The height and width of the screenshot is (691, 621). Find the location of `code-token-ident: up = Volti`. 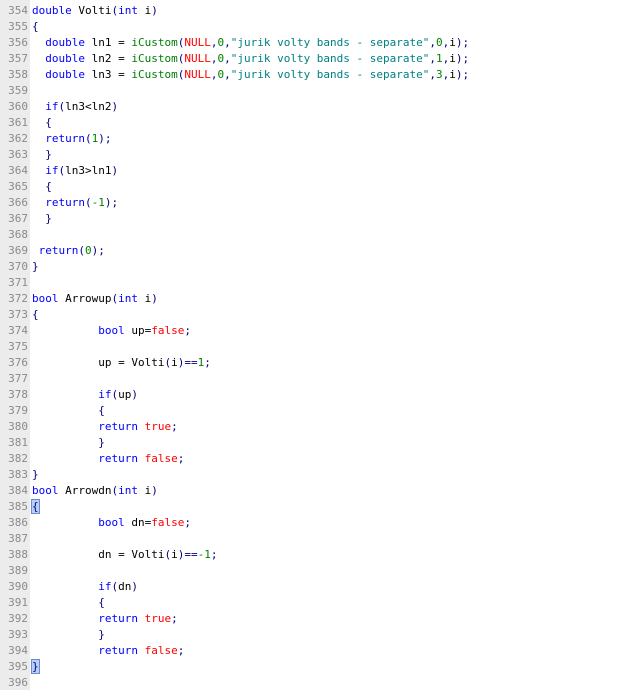

code-token-ident: up = Volti is located at coordinates (131, 362).